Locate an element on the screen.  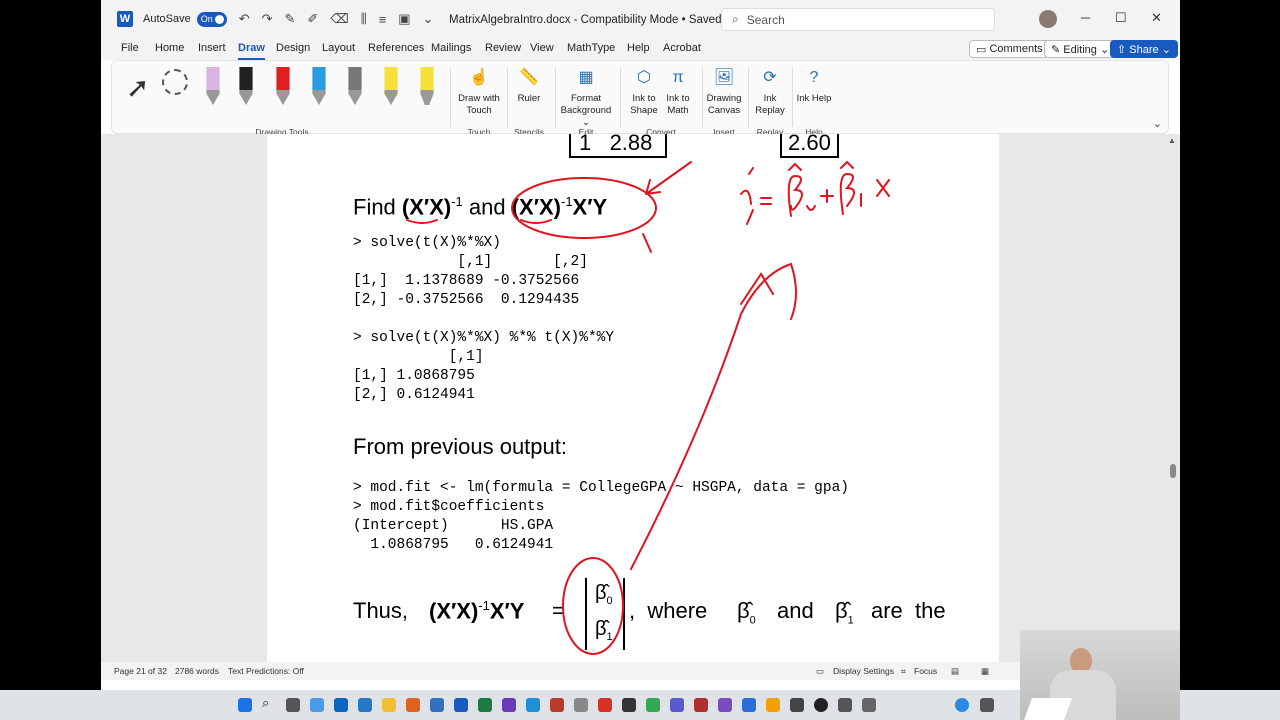
canvas-icon: 🖼 is located at coordinates (724, 77).